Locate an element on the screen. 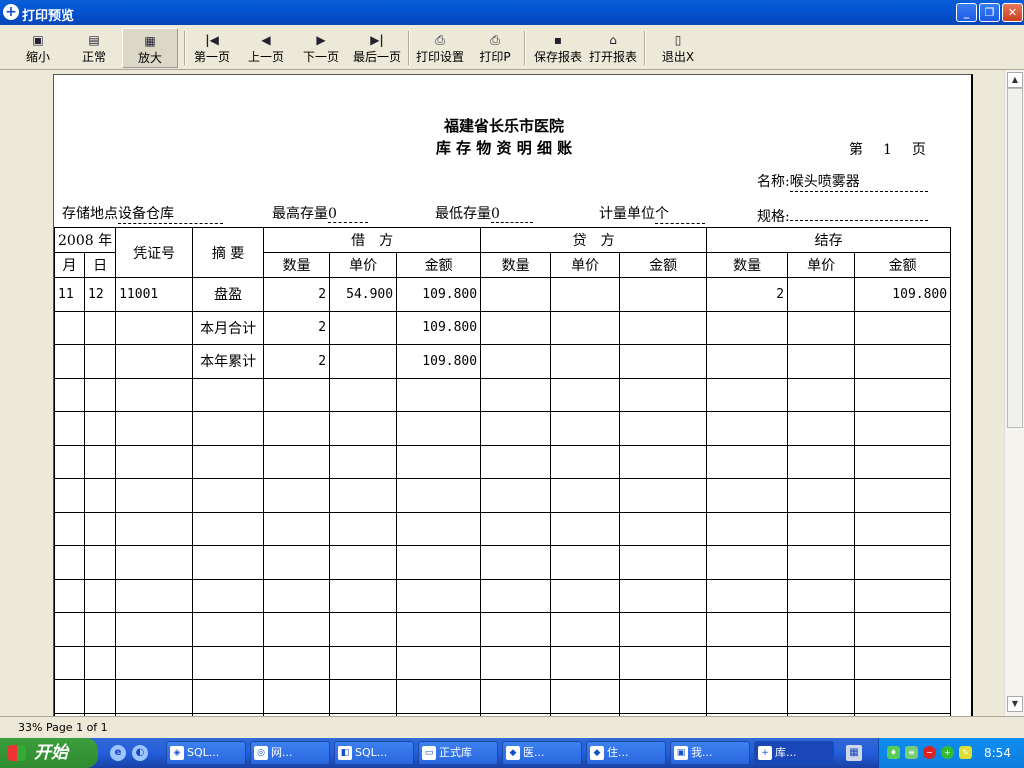 This screenshot has height=768, width=1024. normal-button: ▤ 正常 is located at coordinates (94, 48).